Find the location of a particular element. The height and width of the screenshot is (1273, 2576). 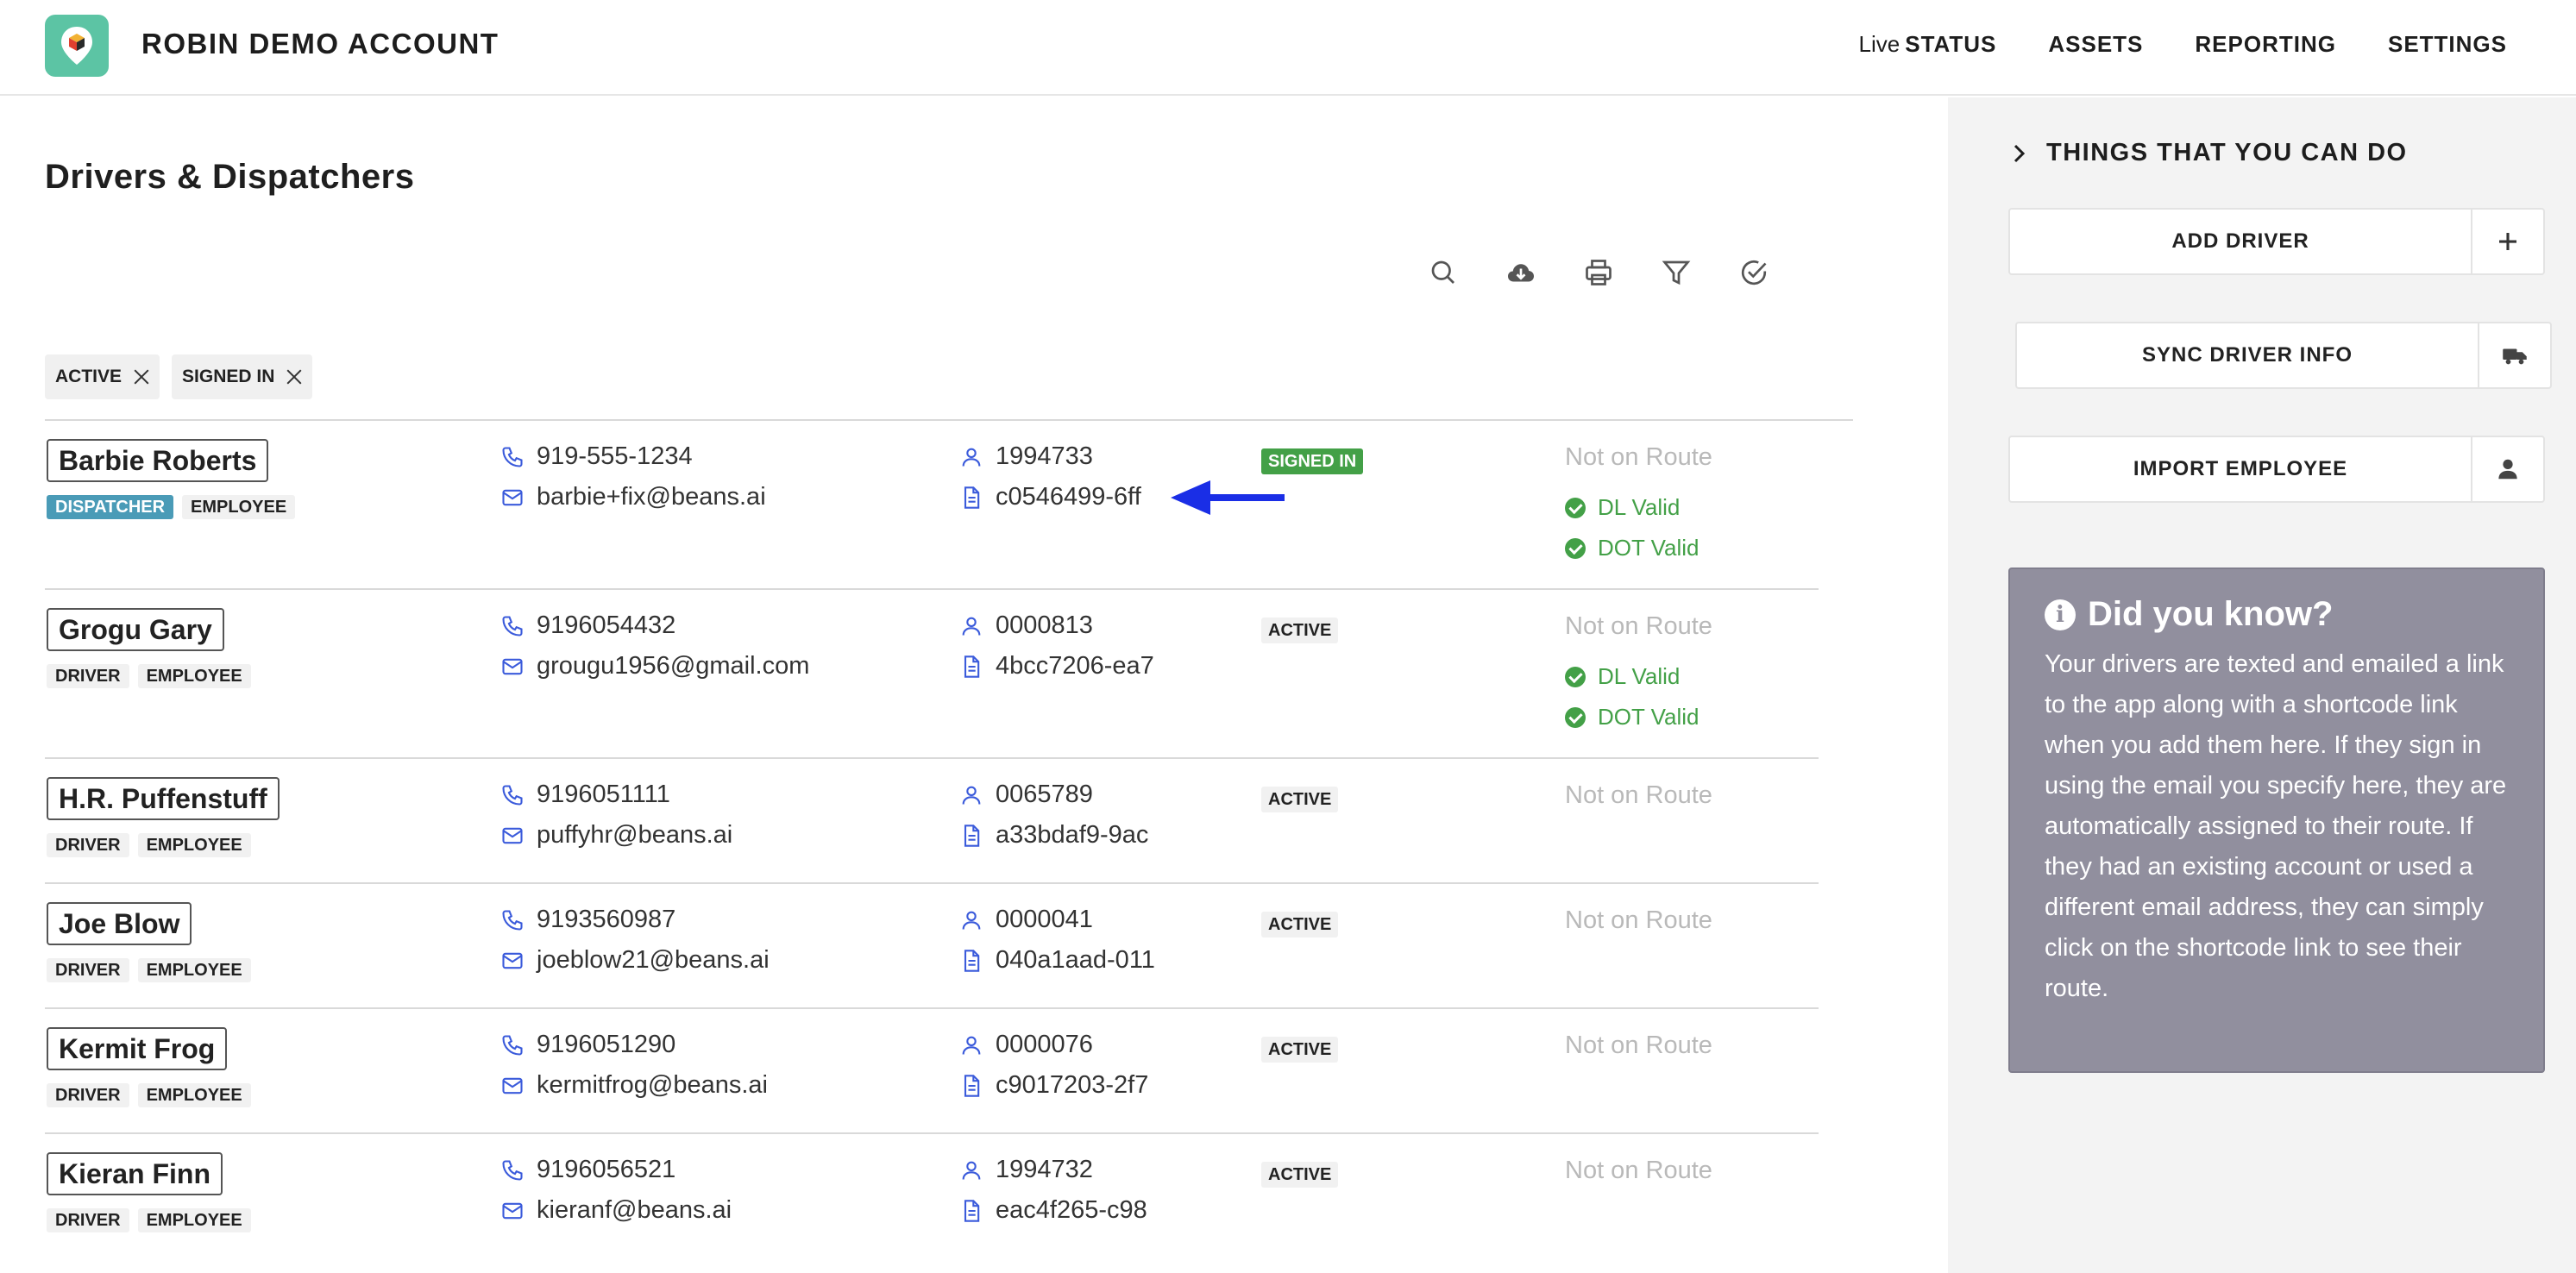

email-address: kermitfrog@beans.ai is located at coordinates (652, 1085).